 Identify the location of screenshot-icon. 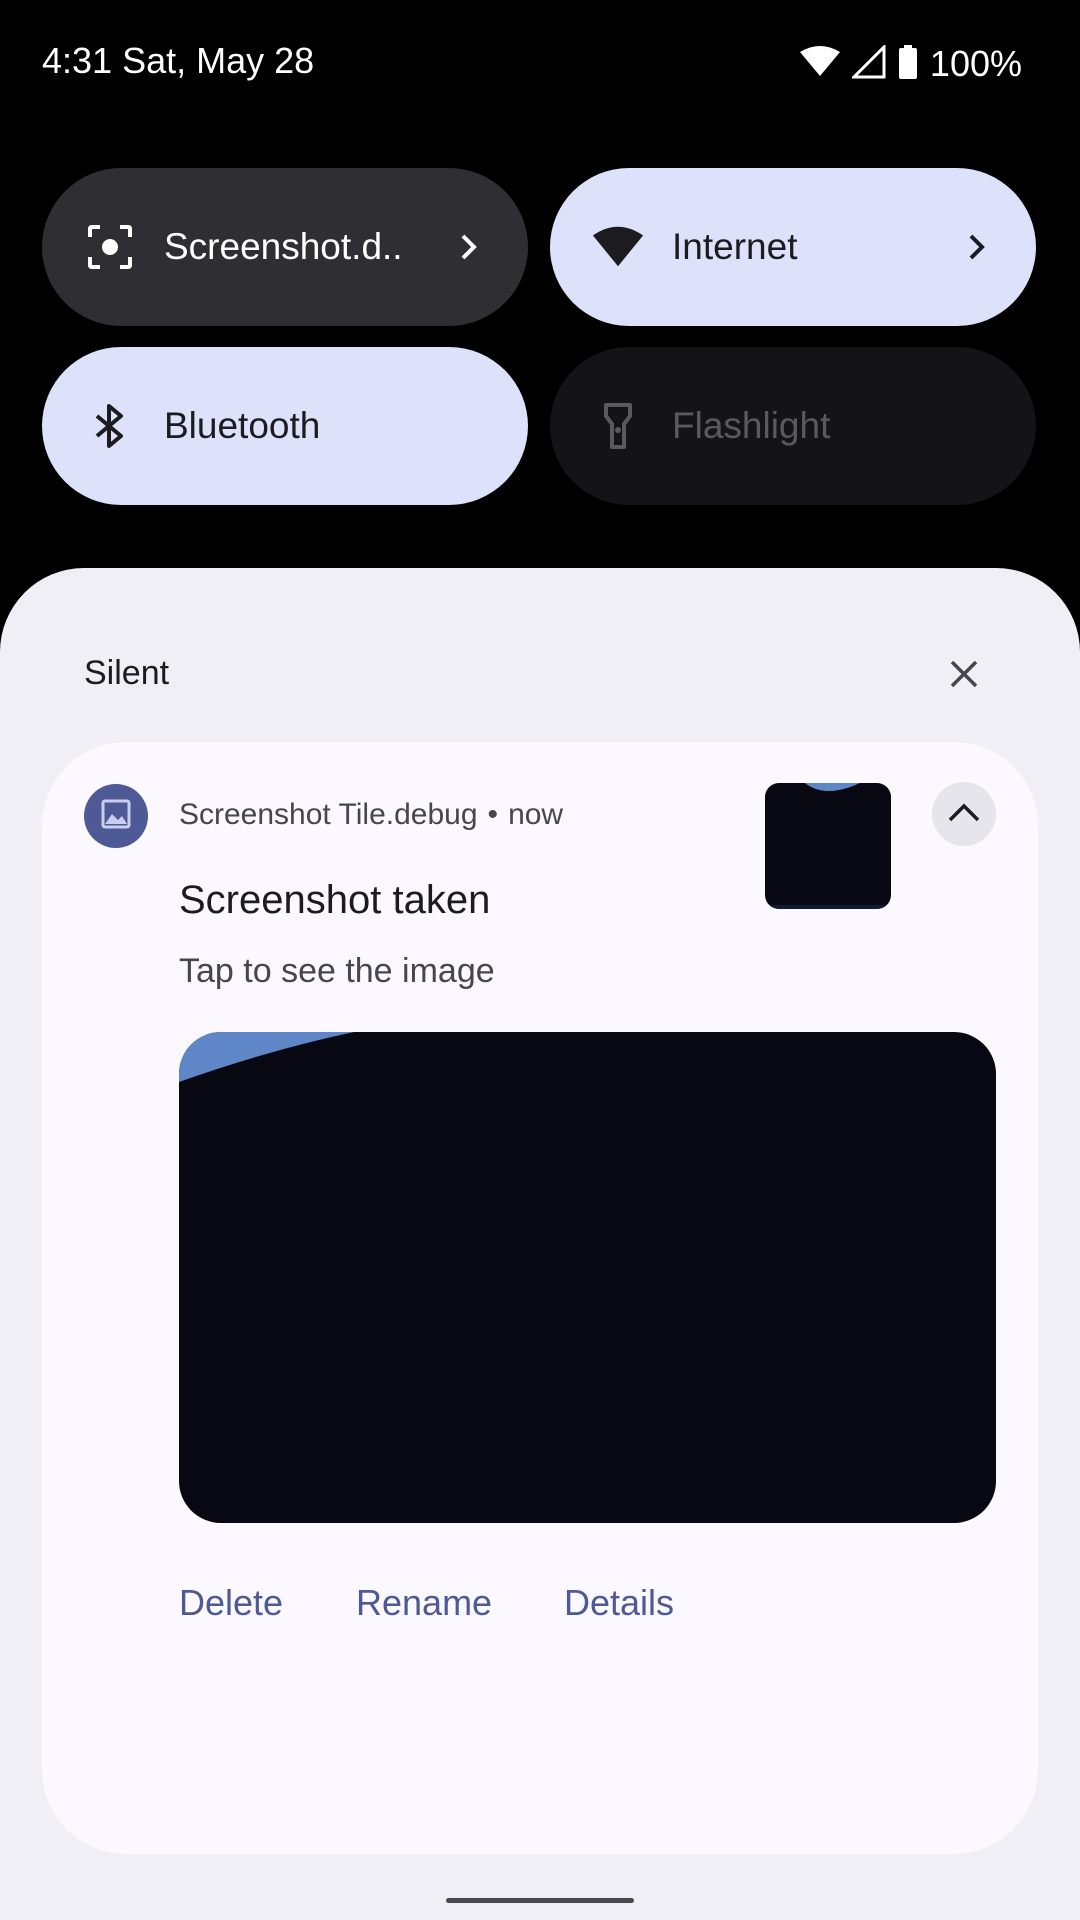
(110, 247).